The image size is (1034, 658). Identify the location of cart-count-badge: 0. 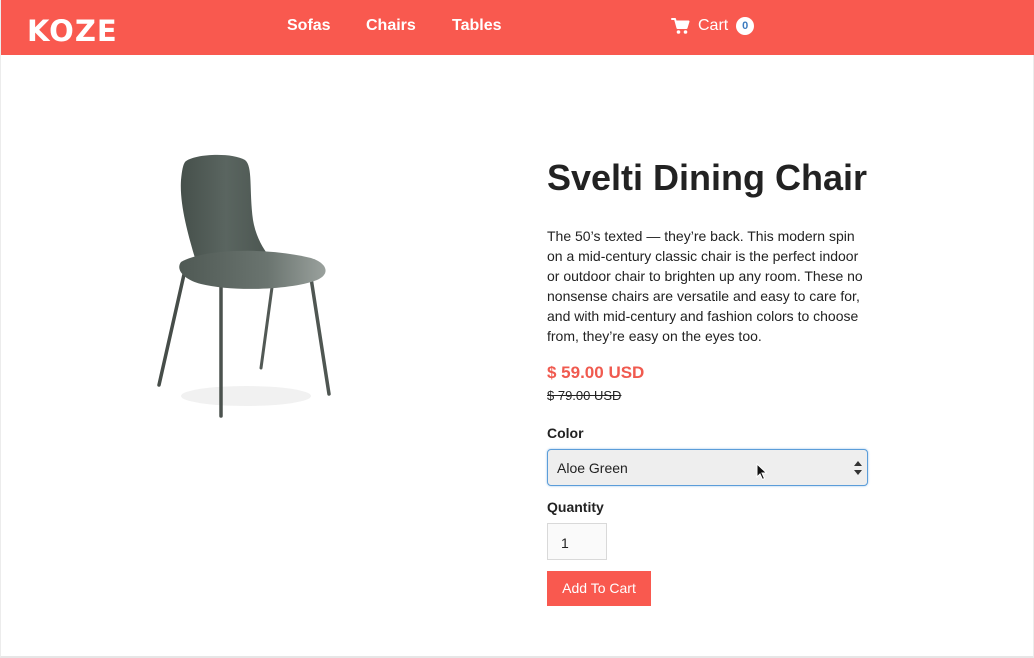
(745, 26).